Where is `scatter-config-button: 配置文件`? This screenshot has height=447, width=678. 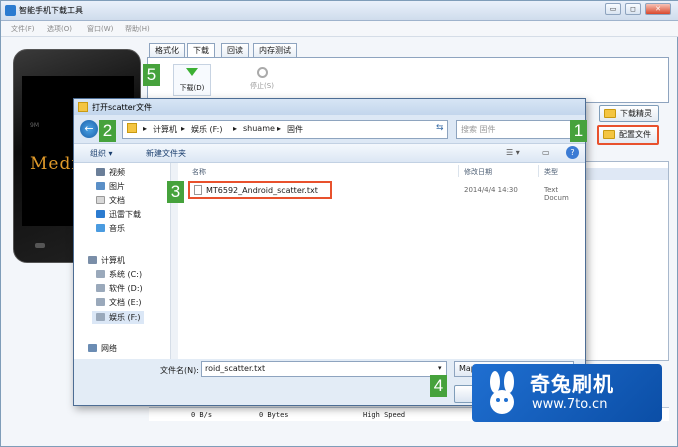 scatter-config-button: 配置文件 is located at coordinates (628, 135).